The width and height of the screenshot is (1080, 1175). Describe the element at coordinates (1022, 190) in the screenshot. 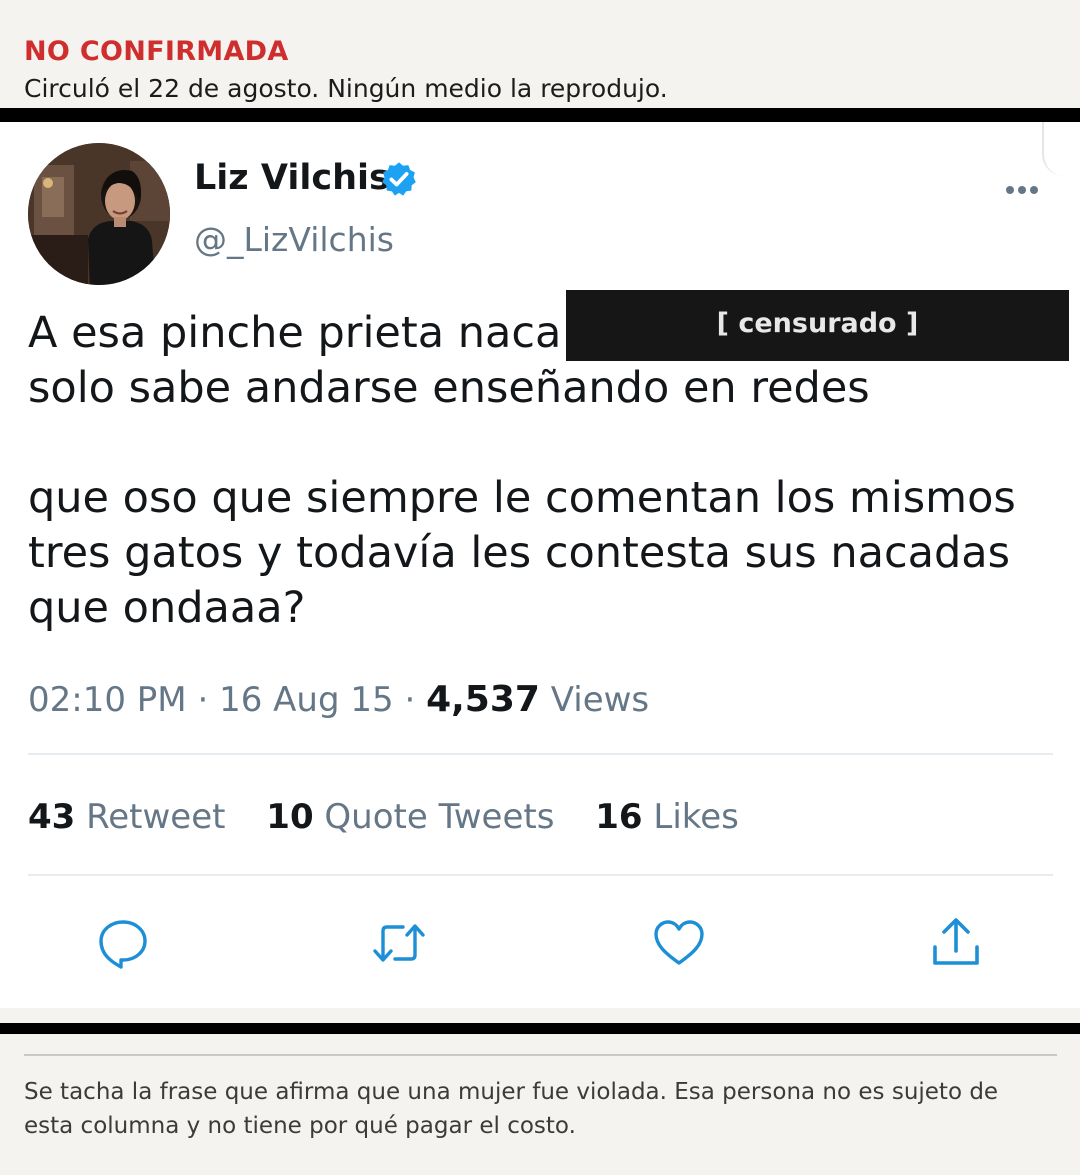

I see `more-options-icon` at that location.